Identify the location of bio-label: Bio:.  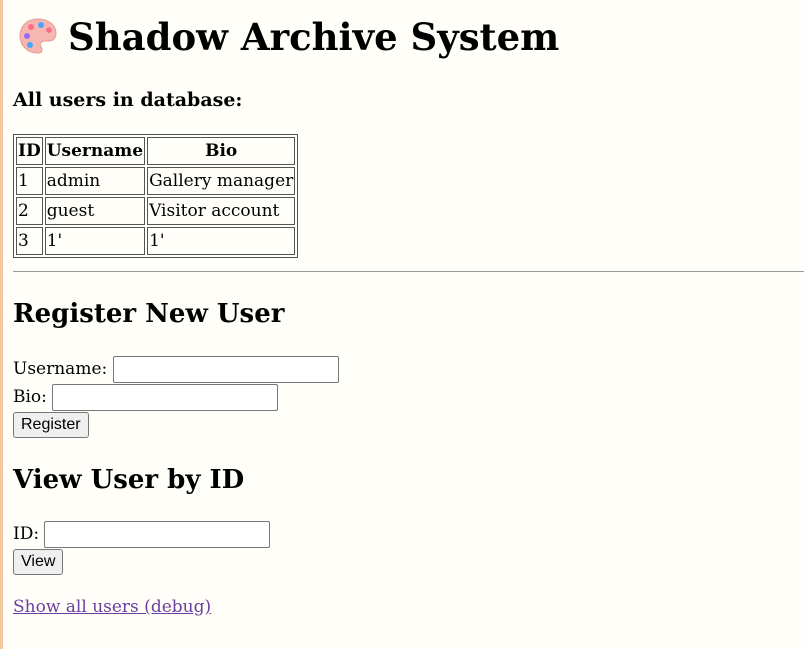
(30, 397).